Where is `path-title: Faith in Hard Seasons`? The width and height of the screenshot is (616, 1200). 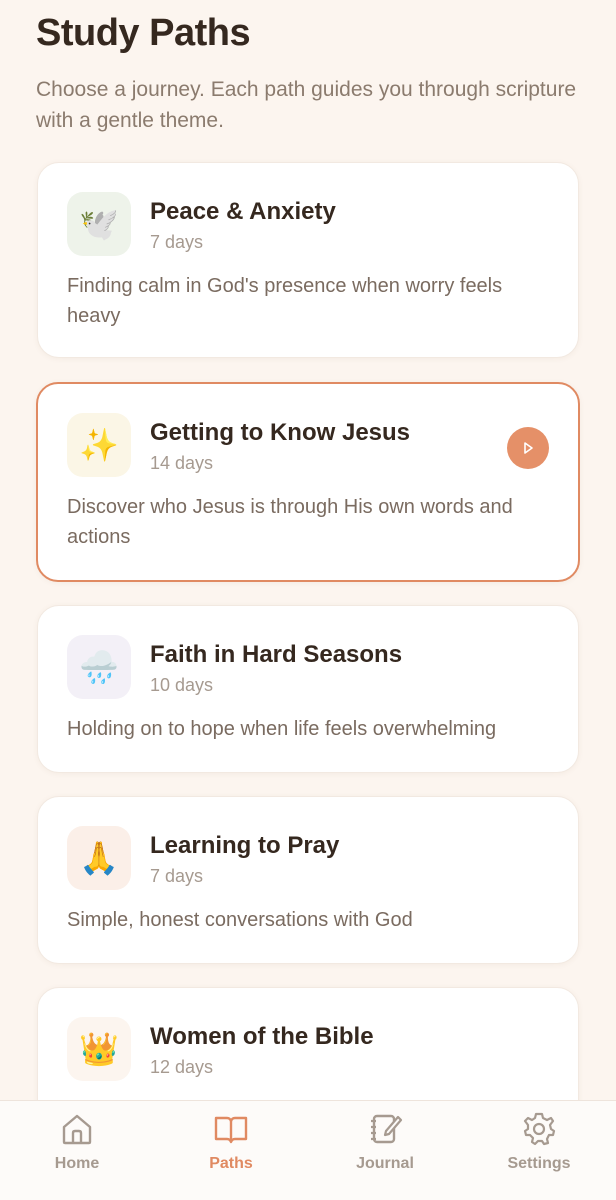 path-title: Faith in Hard Seasons is located at coordinates (276, 654).